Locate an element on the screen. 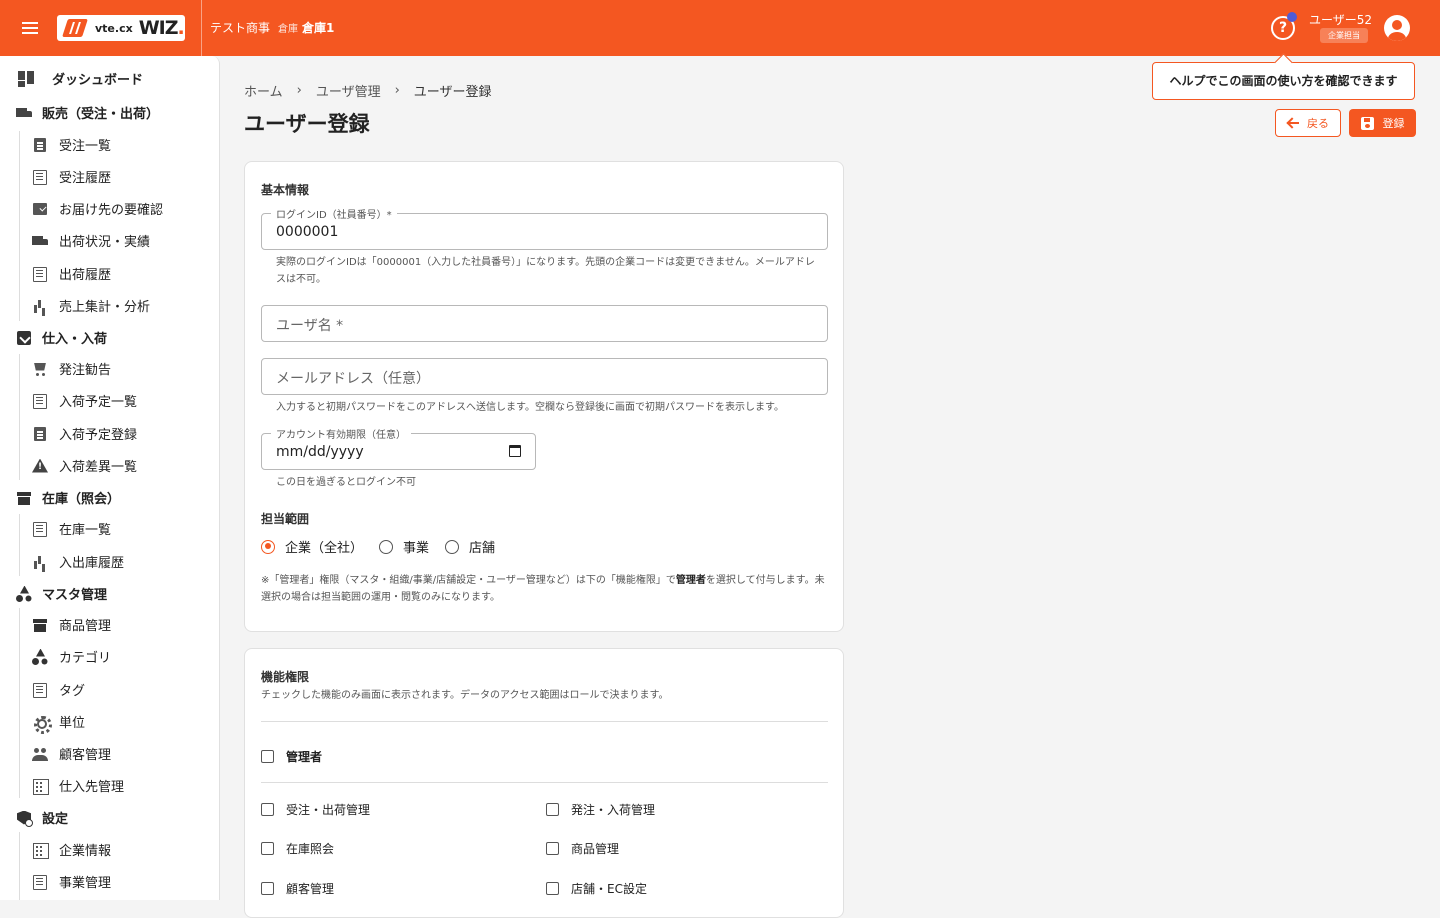  perm-checkbox-inventory: 在庫照会 is located at coordinates (297, 848).